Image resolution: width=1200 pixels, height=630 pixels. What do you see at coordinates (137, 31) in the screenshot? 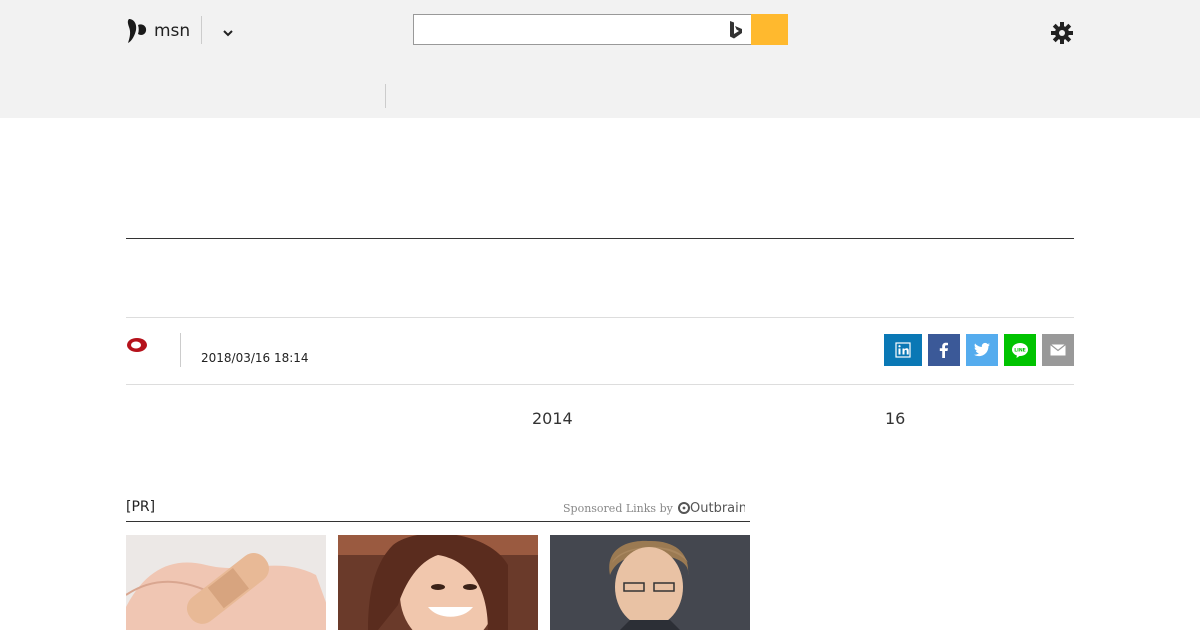
I see `butterfly-icon` at bounding box center [137, 31].